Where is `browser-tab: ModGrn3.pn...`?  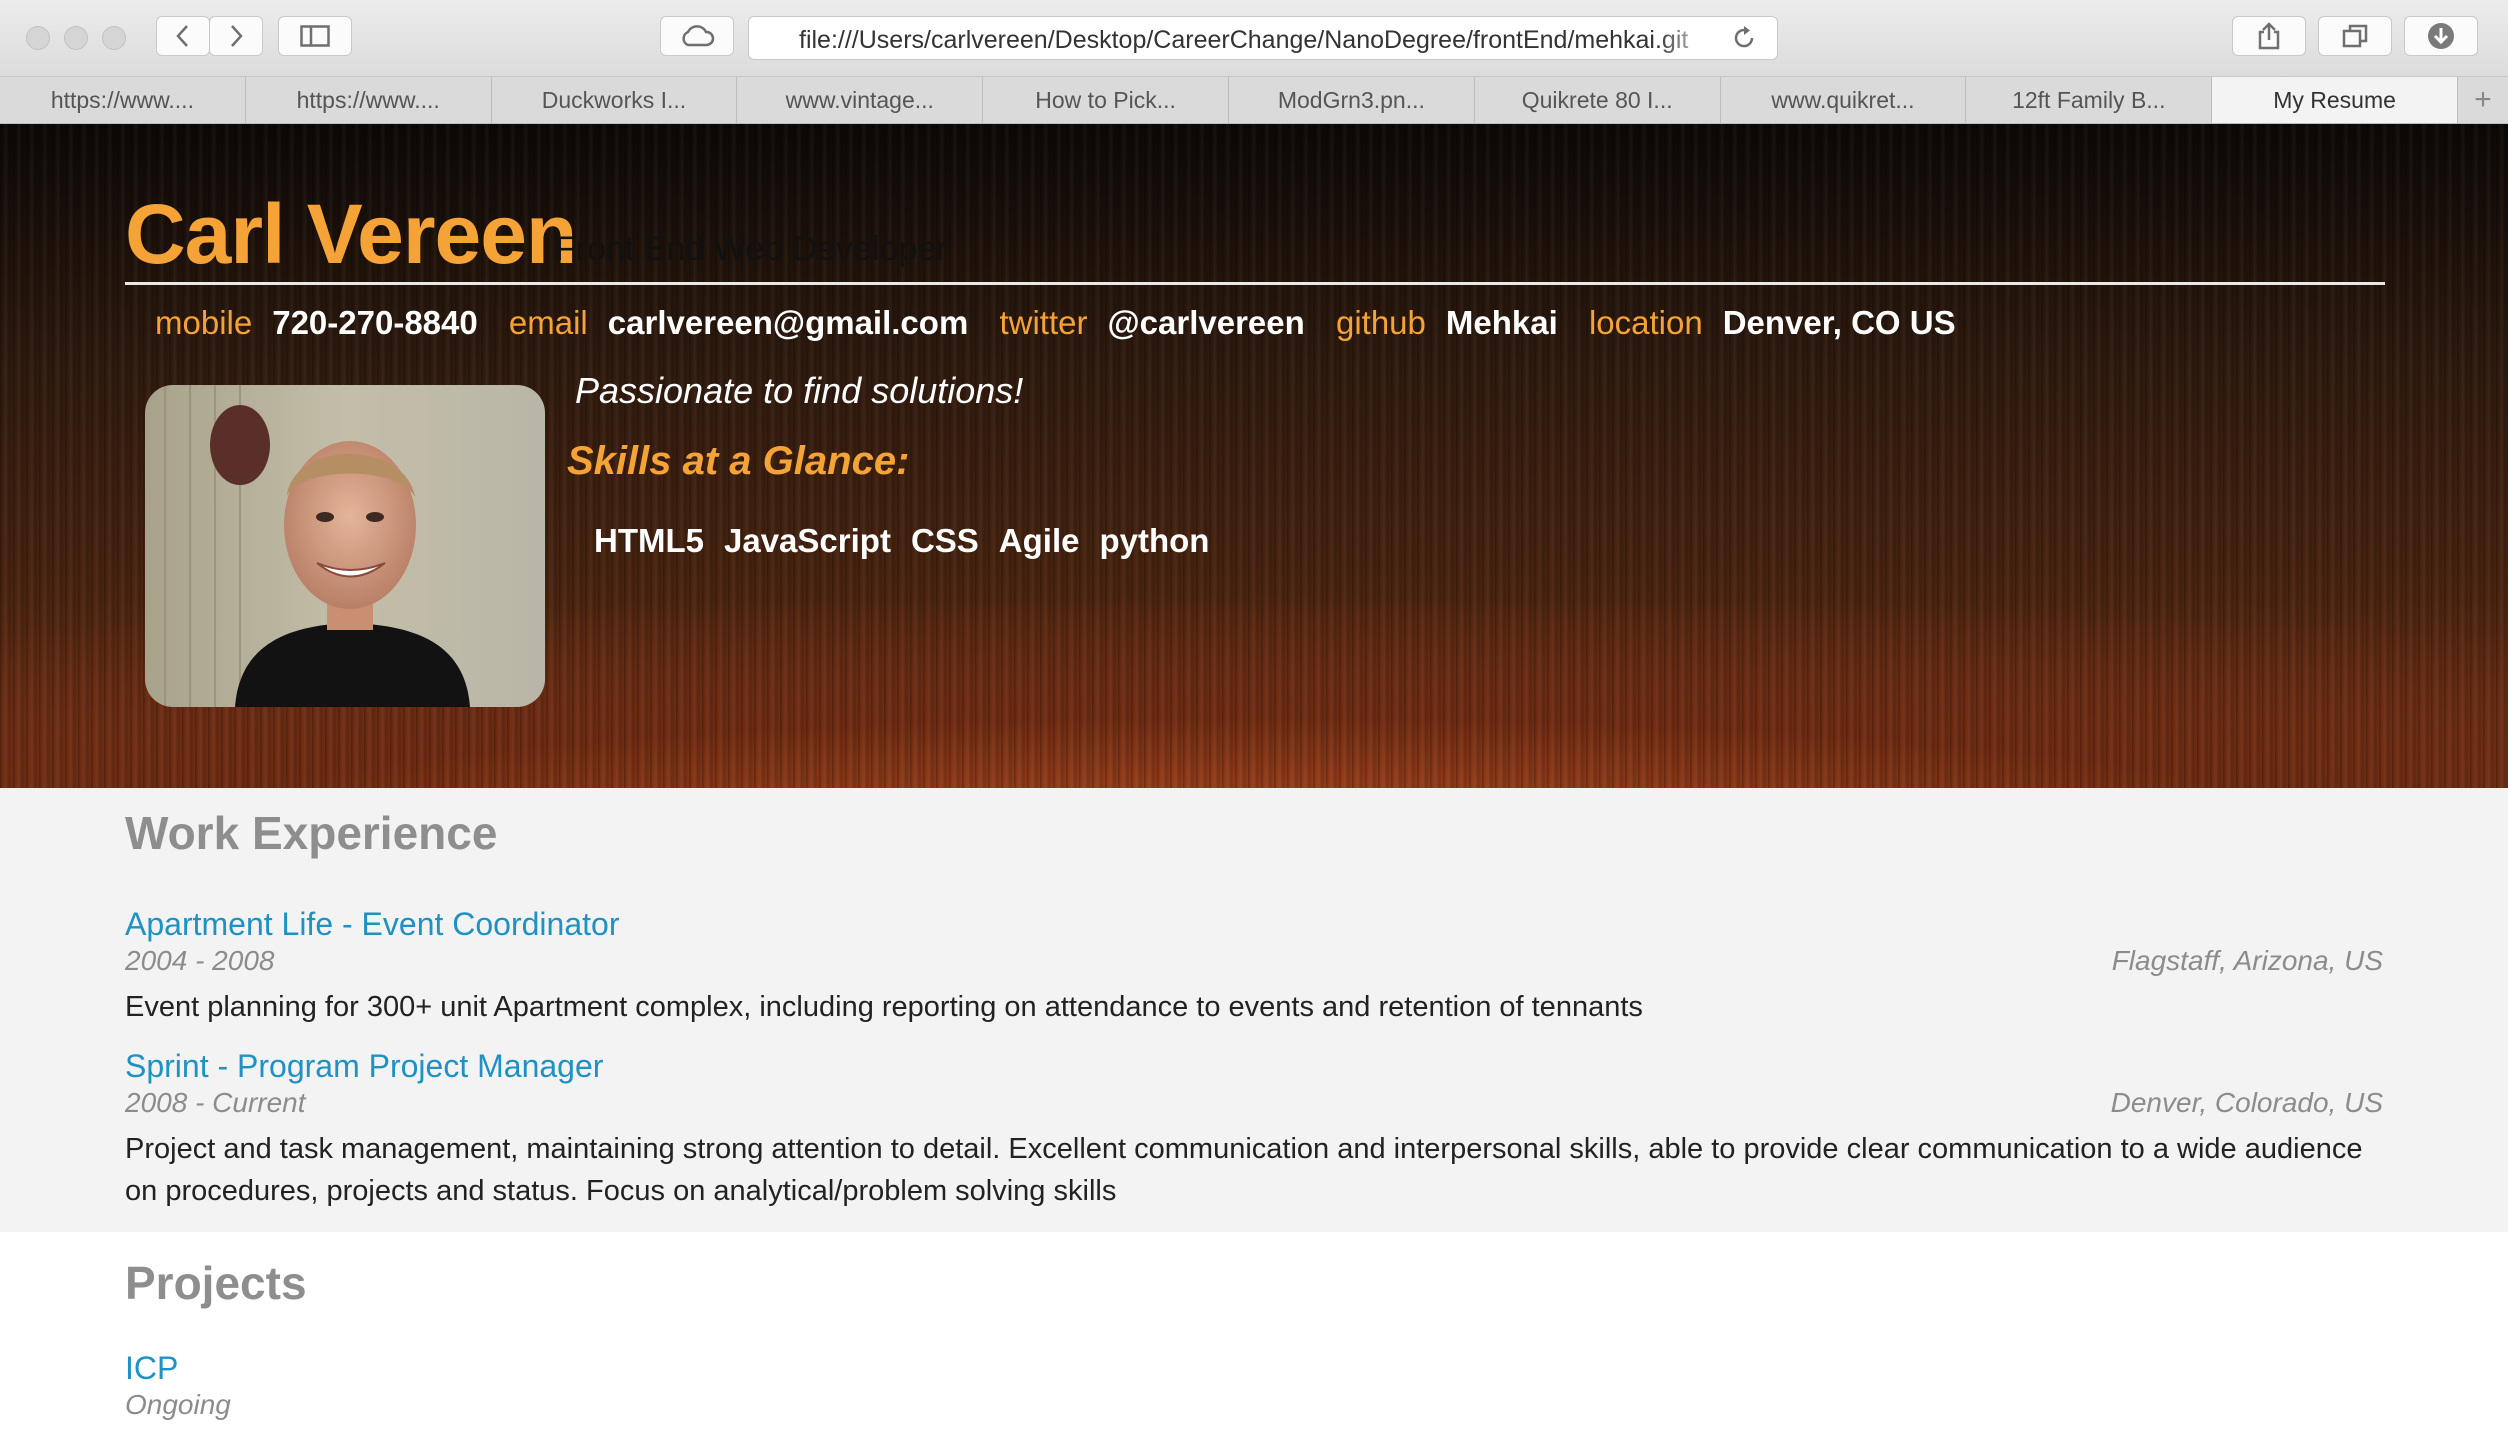
browser-tab: ModGrn3.pn... is located at coordinates (1352, 100).